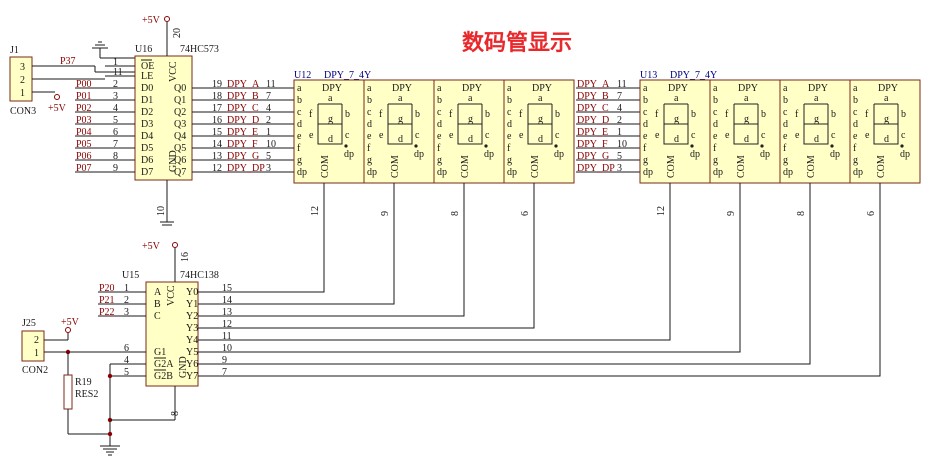 The image size is (947, 459). Describe the element at coordinates (180, 172) in the screenshot. I see `u16-pin-name: Q7` at that location.